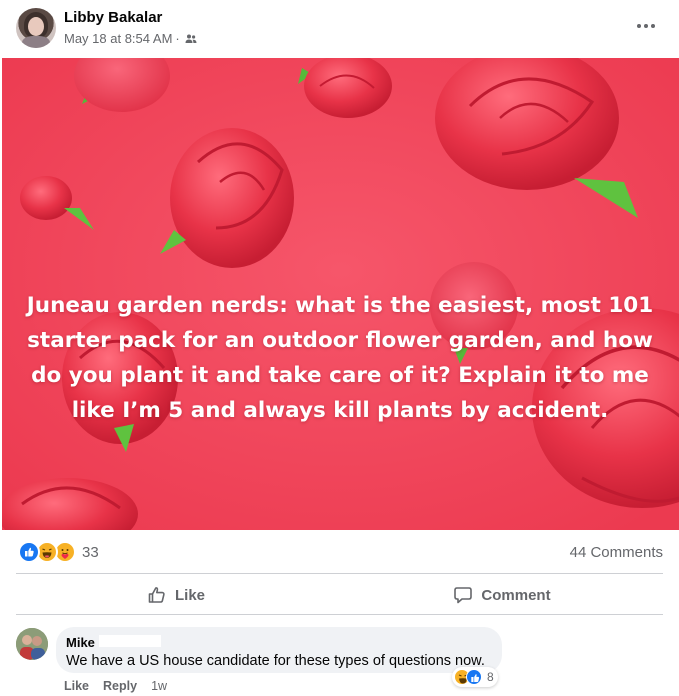  What do you see at coordinates (130, 641) in the screenshot?
I see `redacted-name` at bounding box center [130, 641].